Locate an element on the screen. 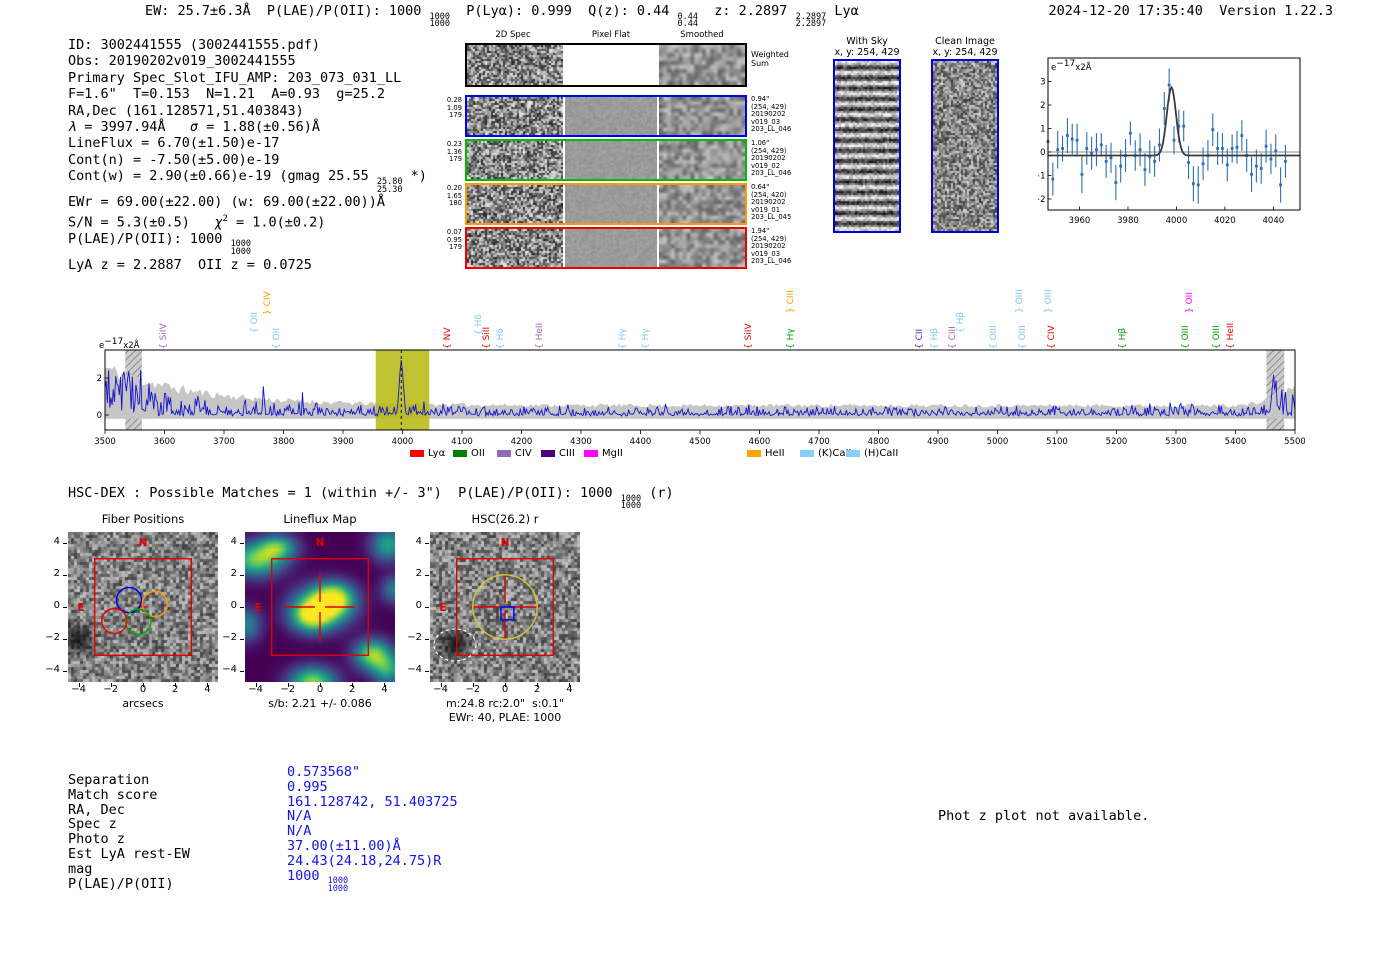 Image resolution: width=1400 pixels, height=953 pixels. spec2d-col-header-pixelflat: Pixel Flat is located at coordinates (611, 35).